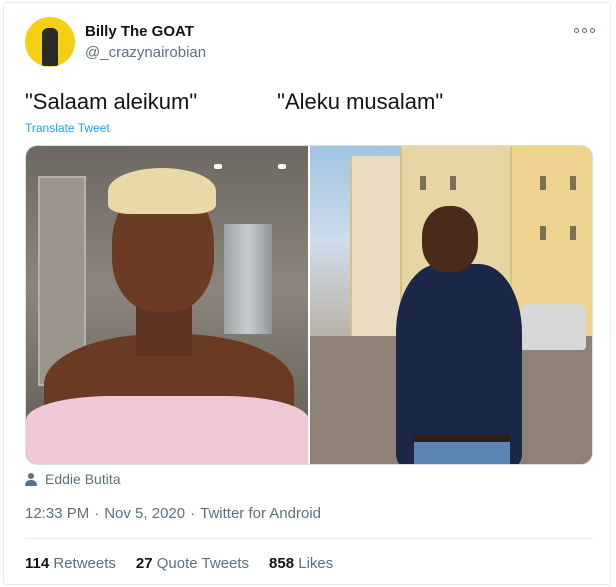 The height and width of the screenshot is (587, 616). Describe the element at coordinates (67, 128) in the screenshot. I see `translate-tweet-link: Translate Tweet` at that location.